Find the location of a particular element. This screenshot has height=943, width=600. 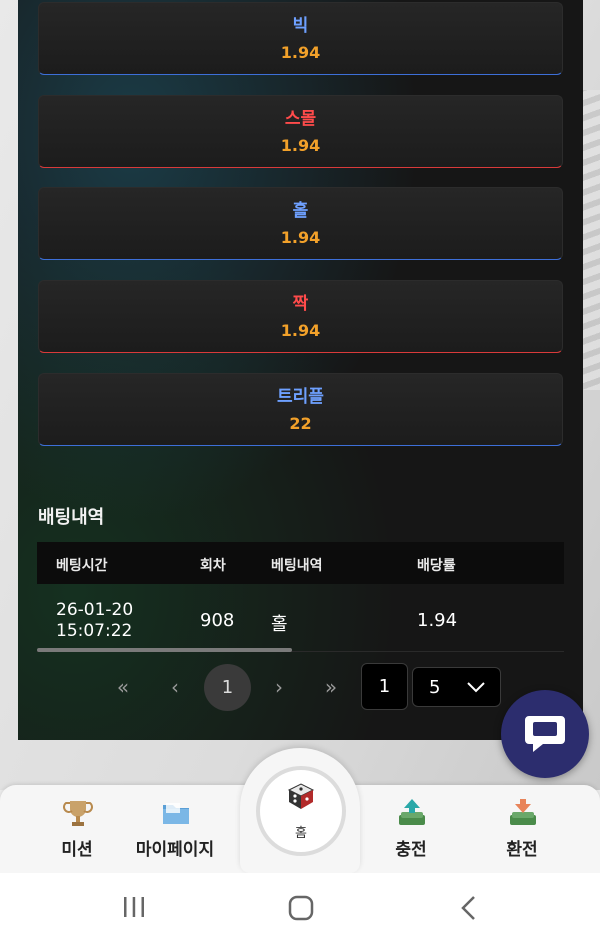

bet-option-label: 짝 is located at coordinates (300, 304).